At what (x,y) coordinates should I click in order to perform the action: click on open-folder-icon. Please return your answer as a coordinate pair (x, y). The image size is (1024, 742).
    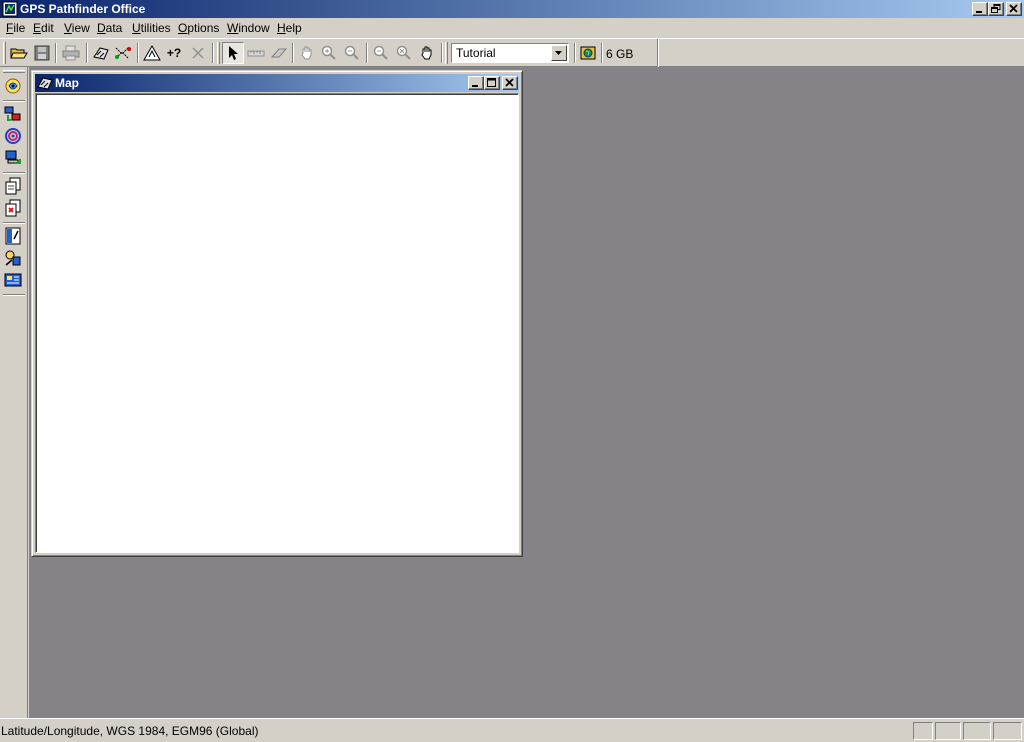
    Looking at the image, I should click on (19, 53).